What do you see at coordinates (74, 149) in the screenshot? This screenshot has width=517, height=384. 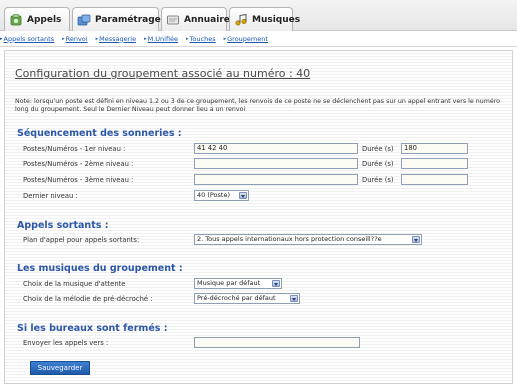 I see `level1-label: Postes/Numéros - 1er niveau :` at bounding box center [74, 149].